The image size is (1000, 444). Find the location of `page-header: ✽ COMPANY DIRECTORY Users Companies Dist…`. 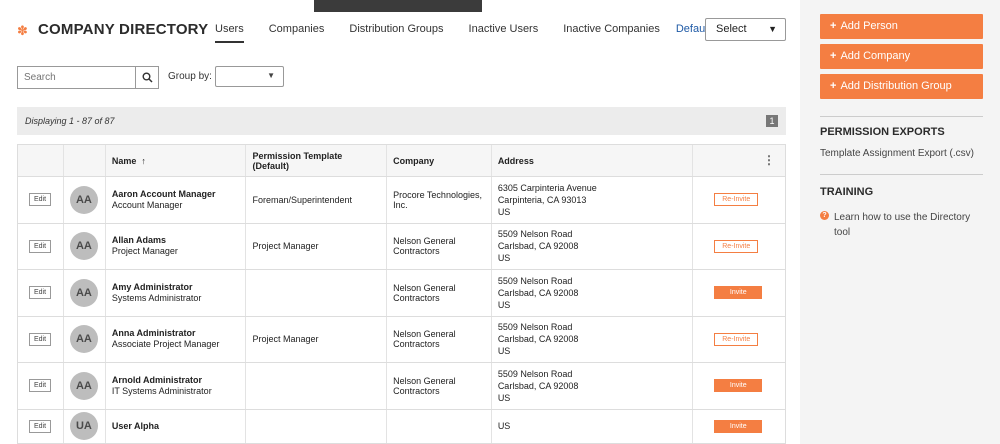

page-header: ✽ COMPANY DIRECTORY Users Companies Dist… is located at coordinates (400, 29).